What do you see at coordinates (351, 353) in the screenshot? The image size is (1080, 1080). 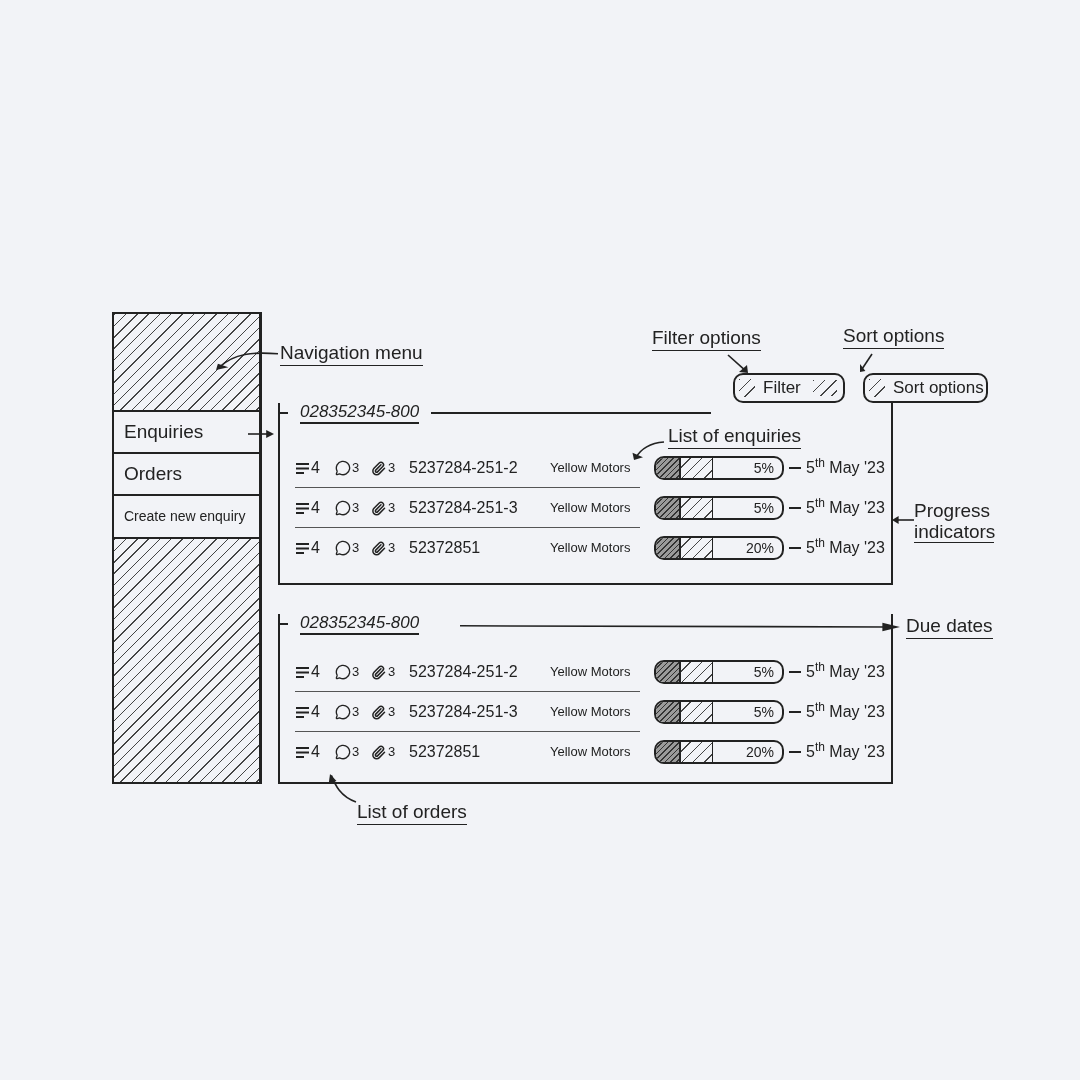 I see `annotation-label: Navigation menu` at bounding box center [351, 353].